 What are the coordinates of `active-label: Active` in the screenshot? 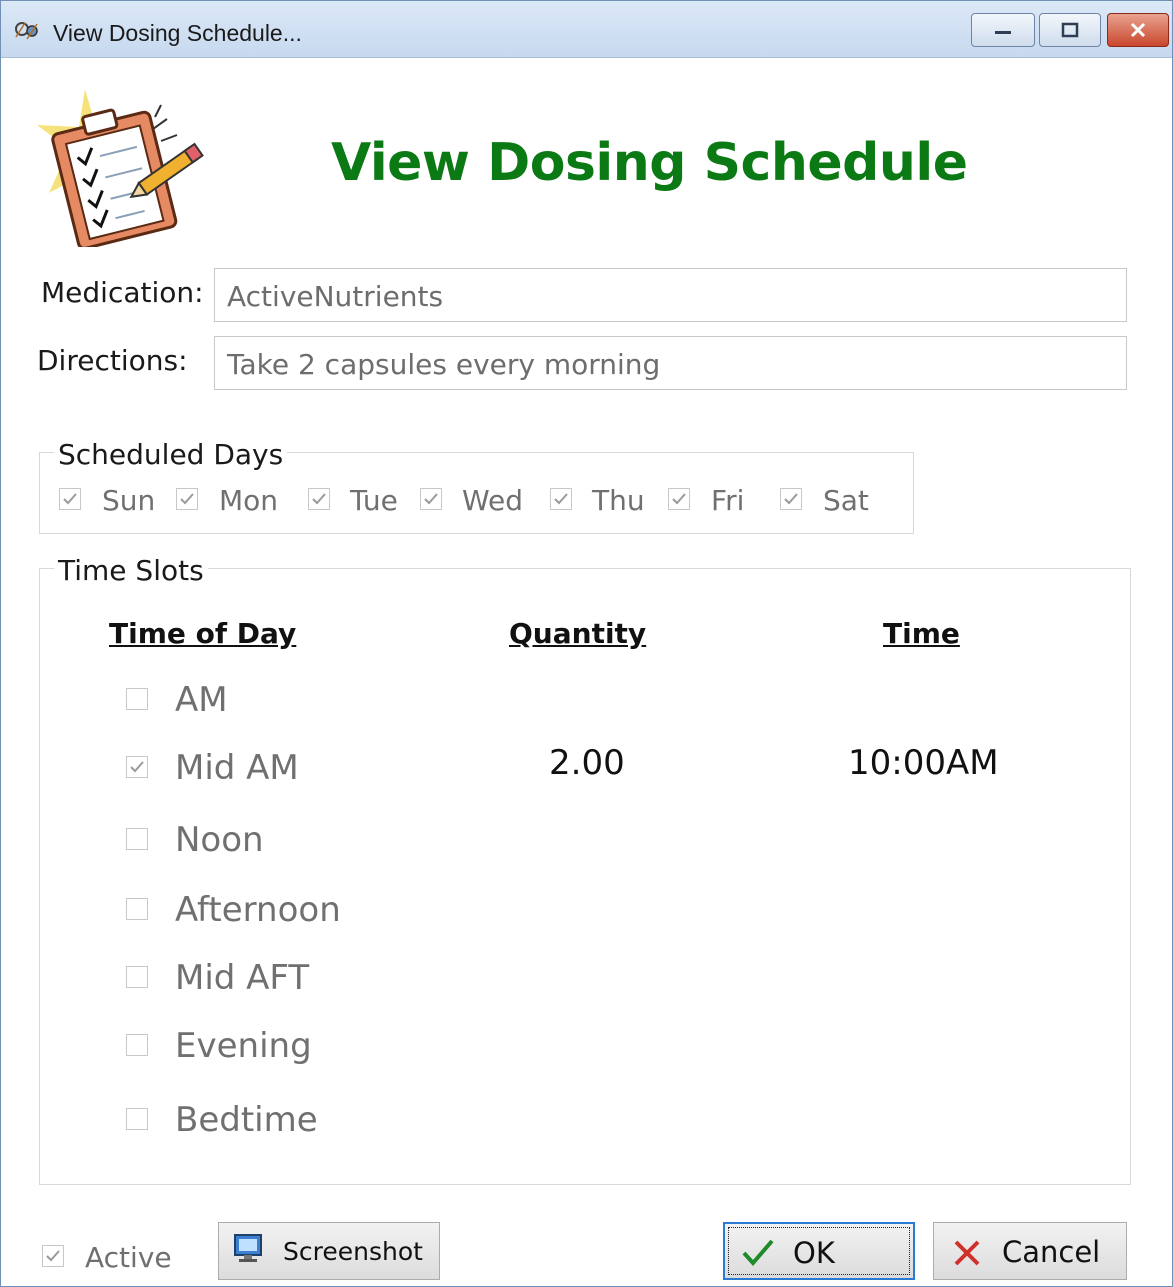 It's located at (128, 1257).